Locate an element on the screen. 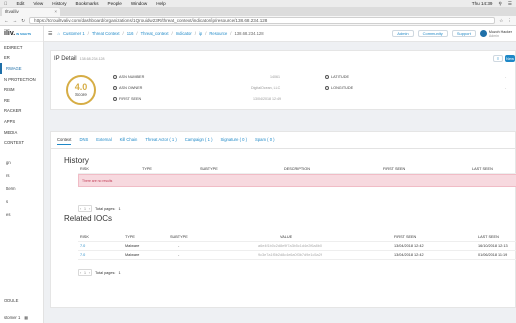 This screenshot has width=516, height=323. support-button: Support is located at coordinates (463, 33).